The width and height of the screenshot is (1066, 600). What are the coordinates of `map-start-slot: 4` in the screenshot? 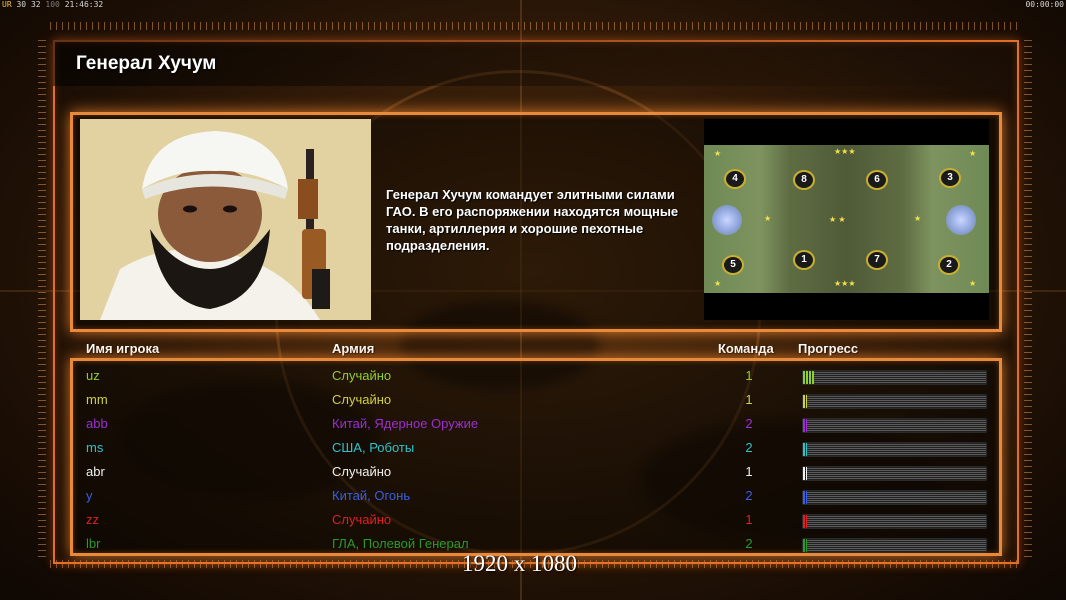 It's located at (735, 179).